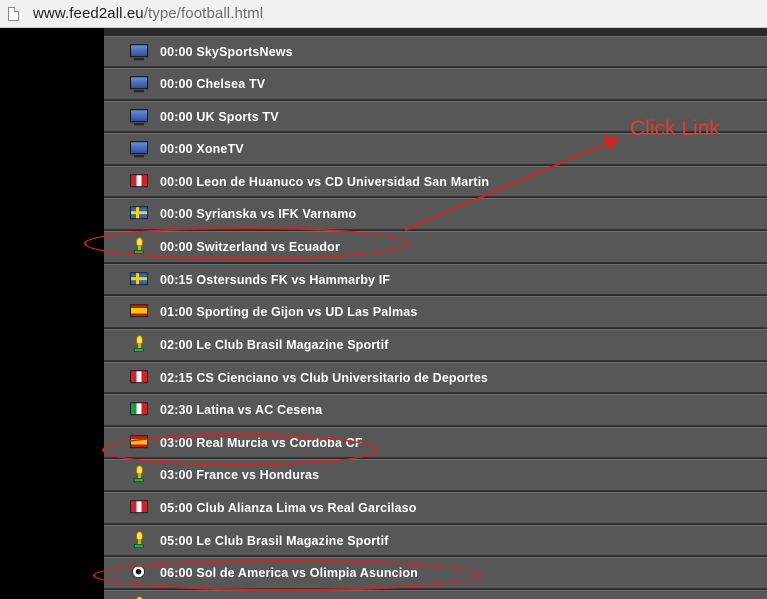  What do you see at coordinates (435, 247) in the screenshot?
I see `channel-row: 00:00 Switzerland vs Ecuador` at bounding box center [435, 247].